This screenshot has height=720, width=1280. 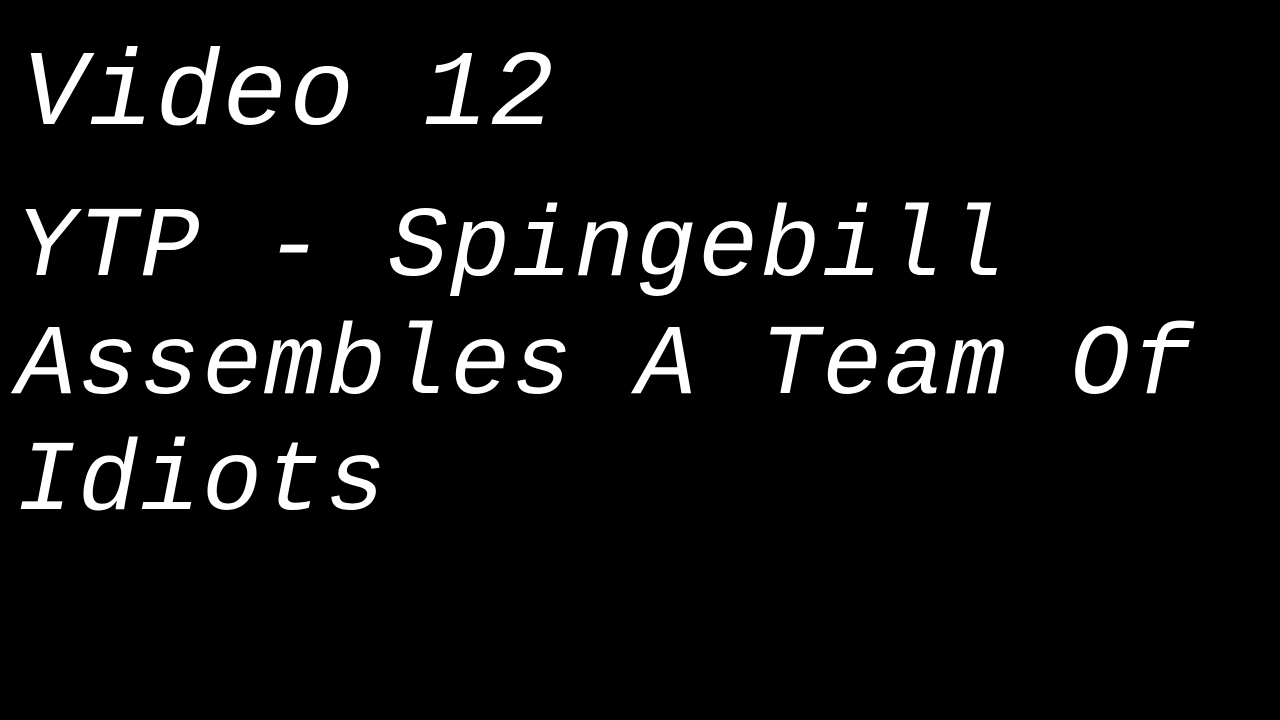 I want to click on video-title-line-1: YTP - Spingebill, so click(x=512, y=249).